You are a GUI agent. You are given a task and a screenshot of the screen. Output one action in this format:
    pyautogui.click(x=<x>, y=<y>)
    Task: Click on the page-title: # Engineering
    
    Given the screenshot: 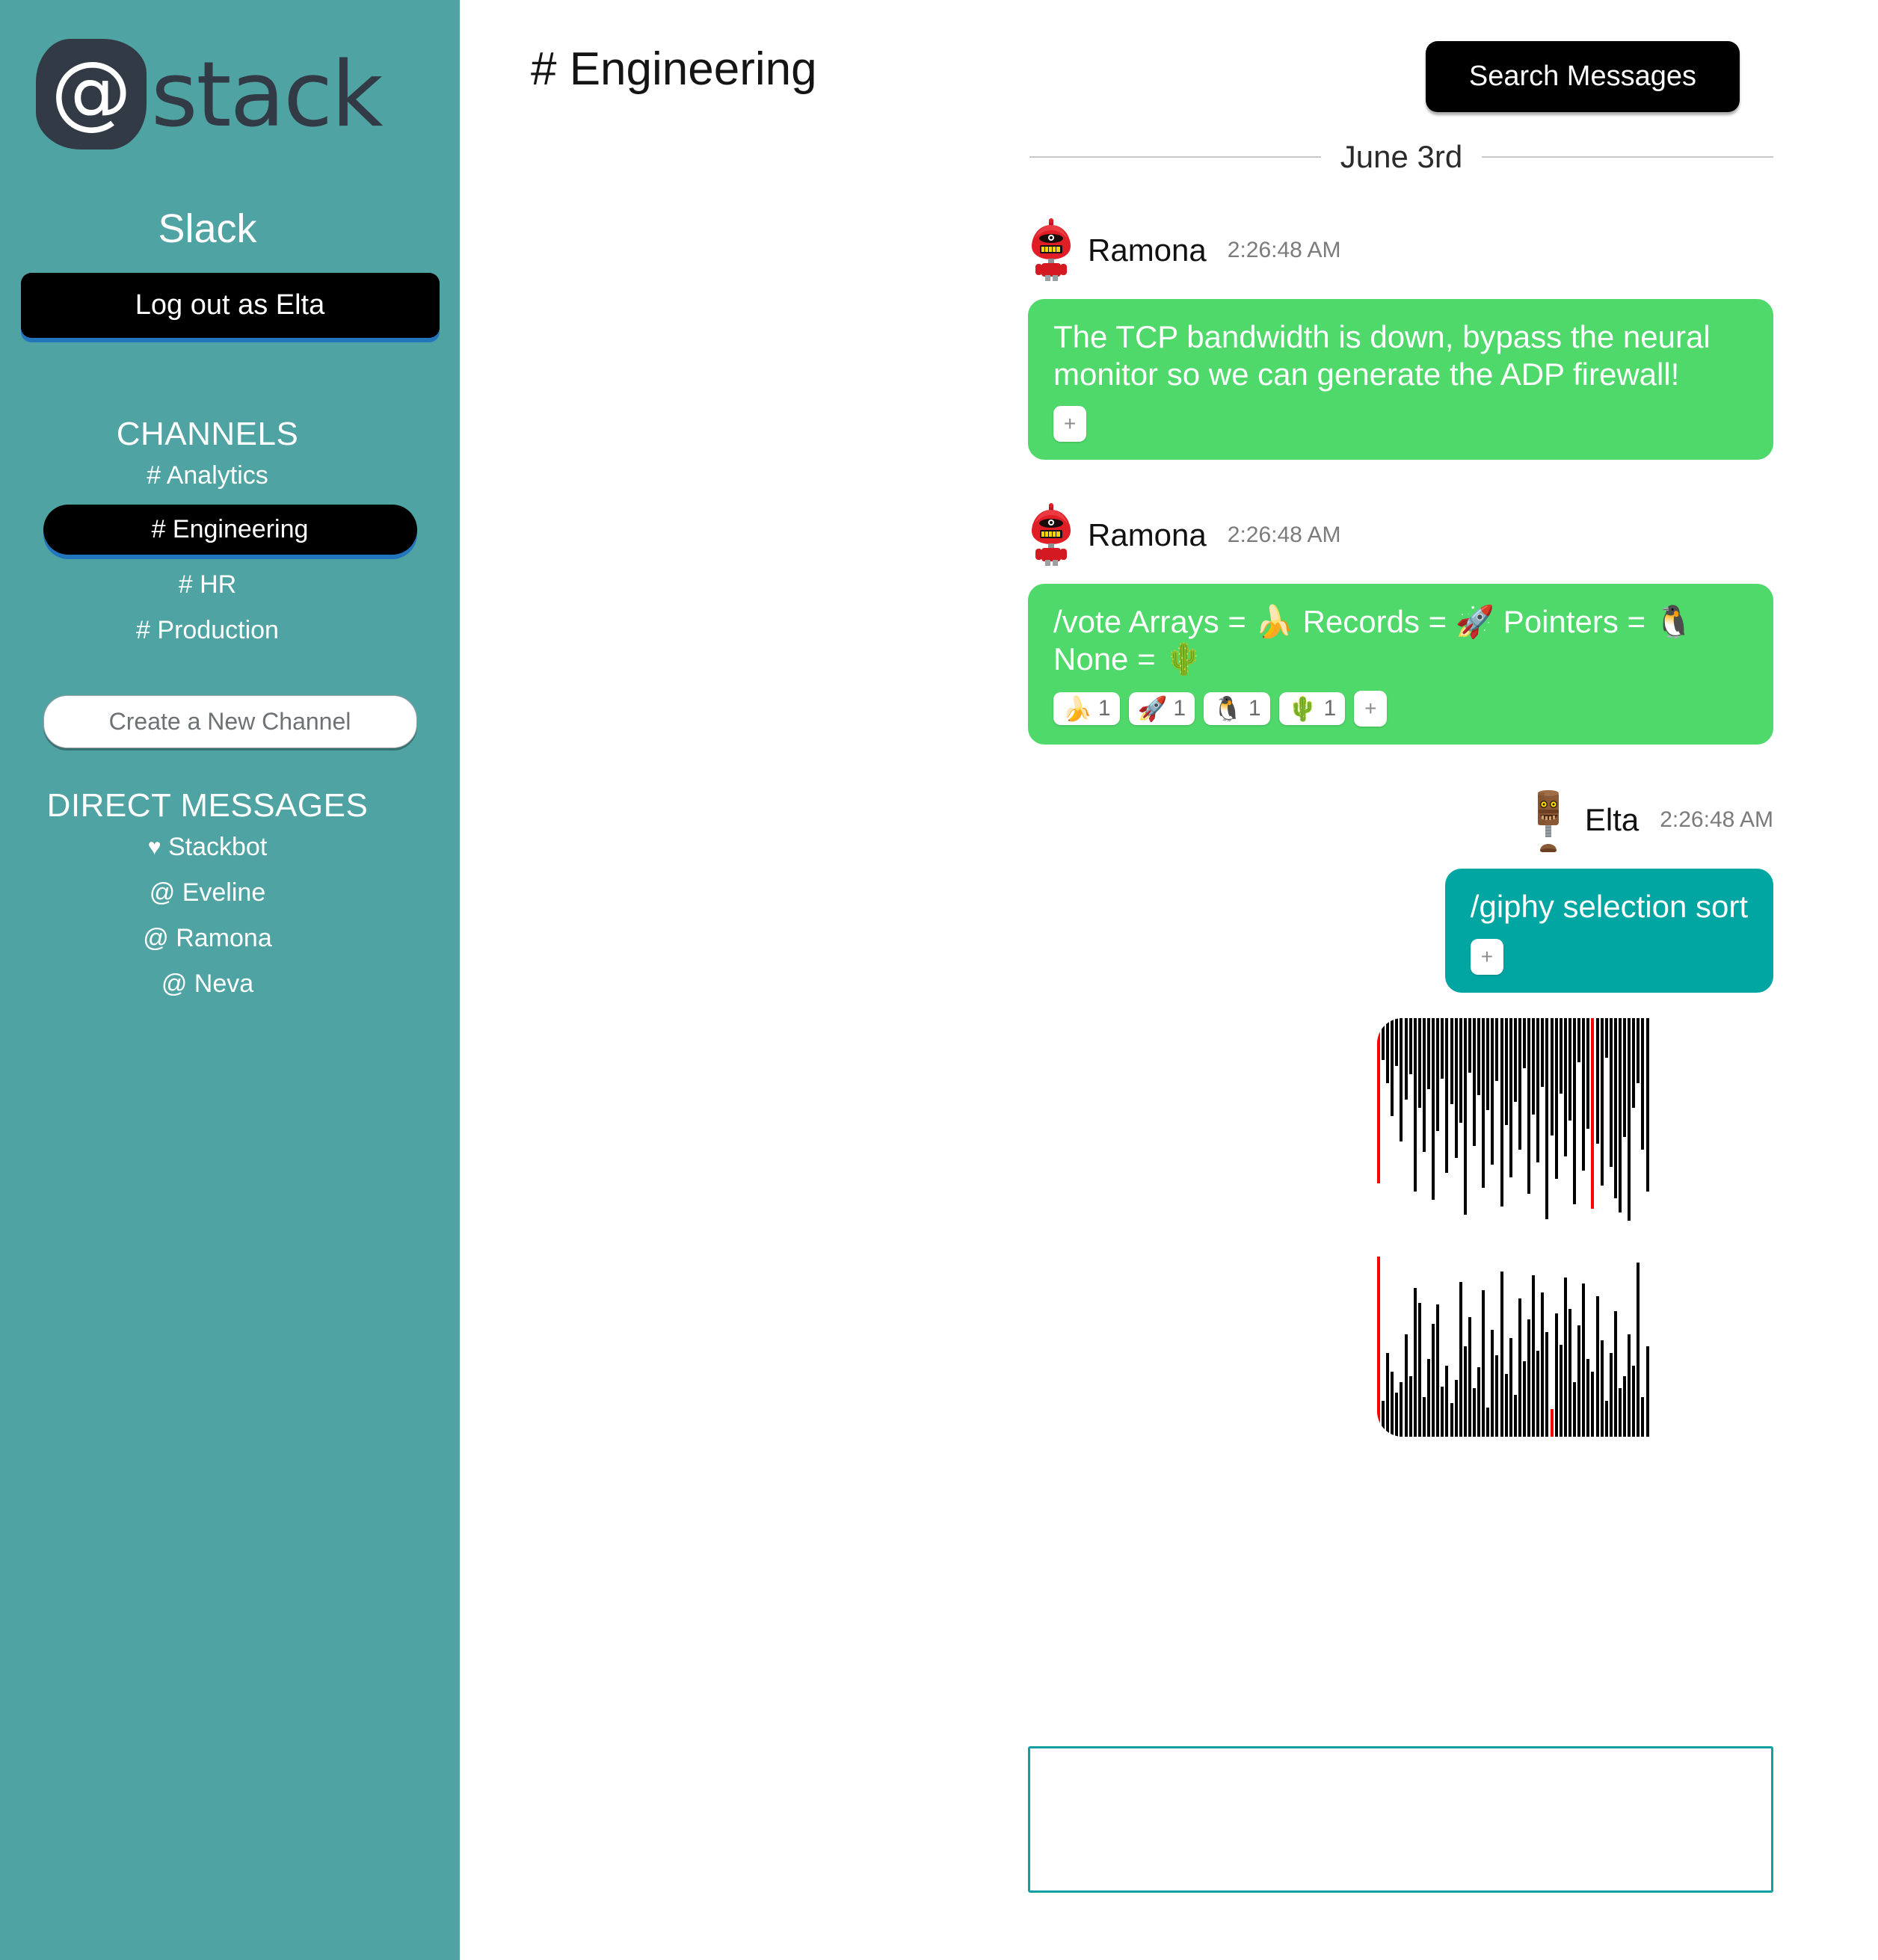 What is the action you would take?
    pyautogui.click(x=674, y=69)
    